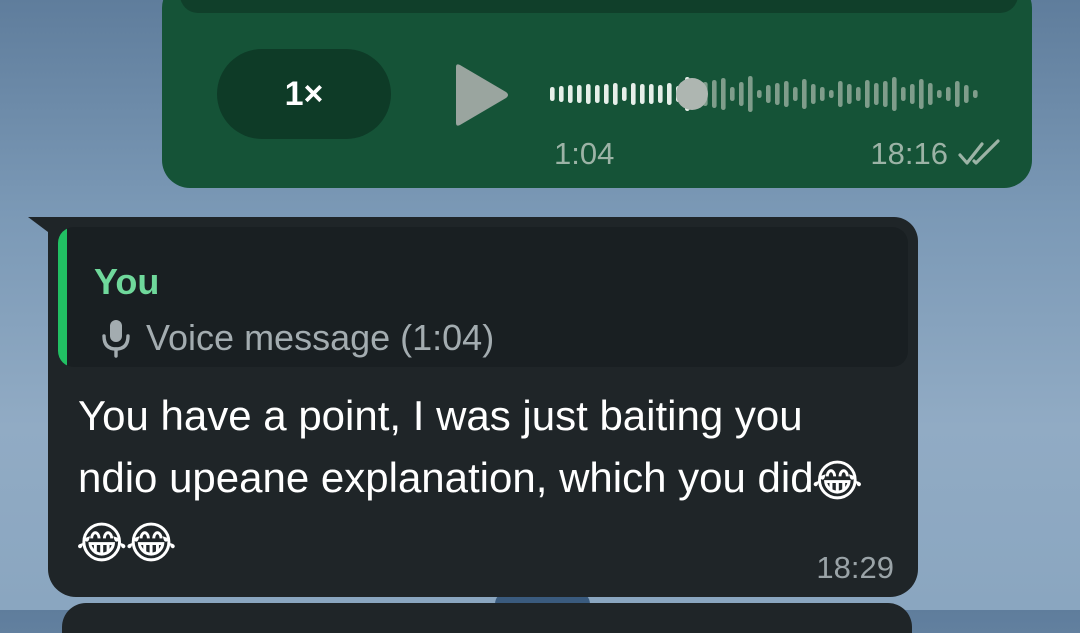 This screenshot has width=1080, height=633. Describe the element at coordinates (584, 153) in the screenshot. I see `voice-duration: 1:04` at that location.